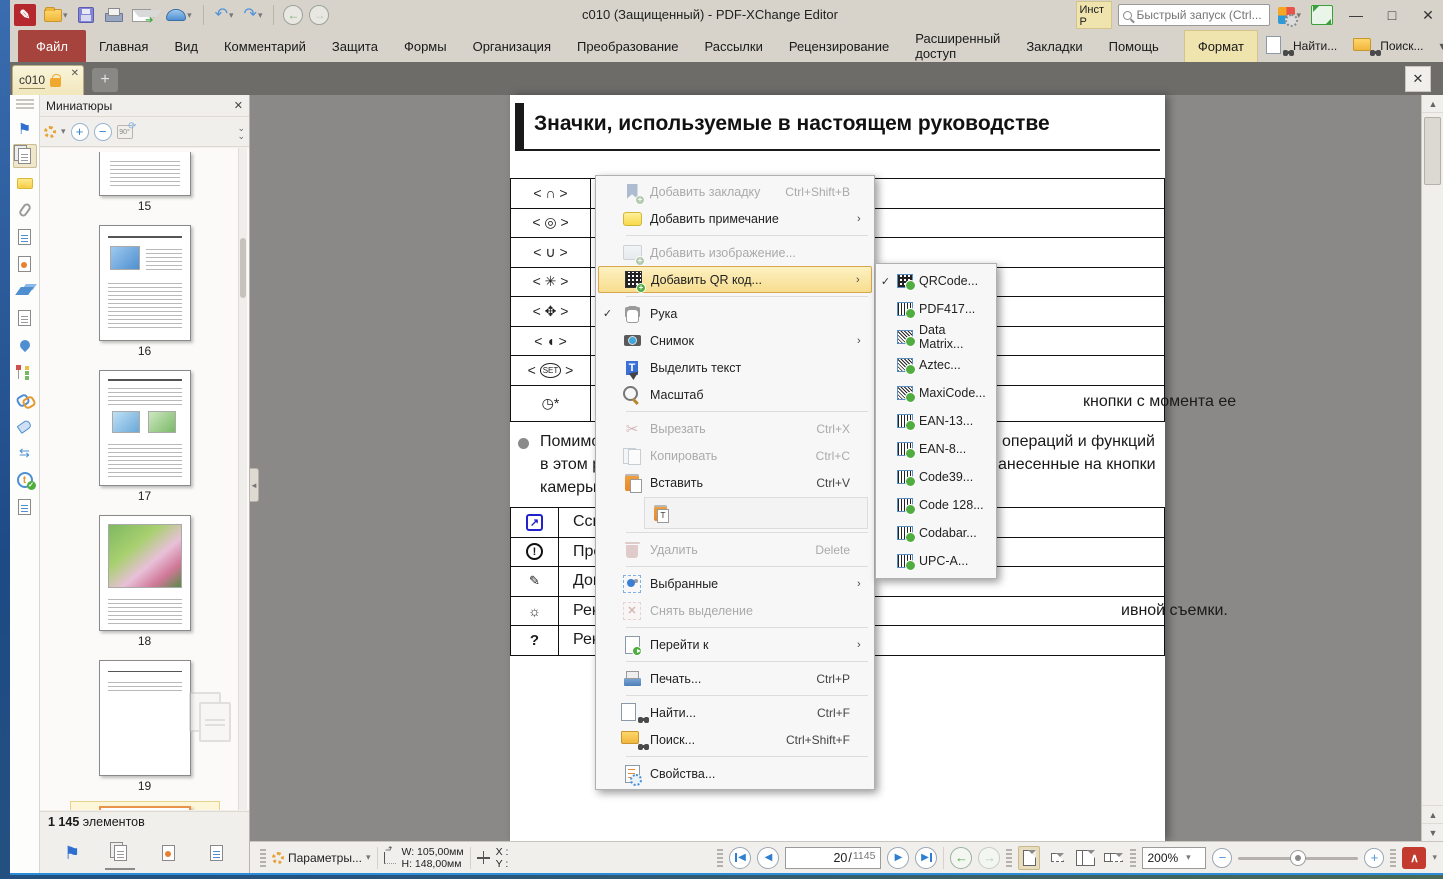  What do you see at coordinates (123, 46) in the screenshot?
I see `tab-home: Главная` at bounding box center [123, 46].